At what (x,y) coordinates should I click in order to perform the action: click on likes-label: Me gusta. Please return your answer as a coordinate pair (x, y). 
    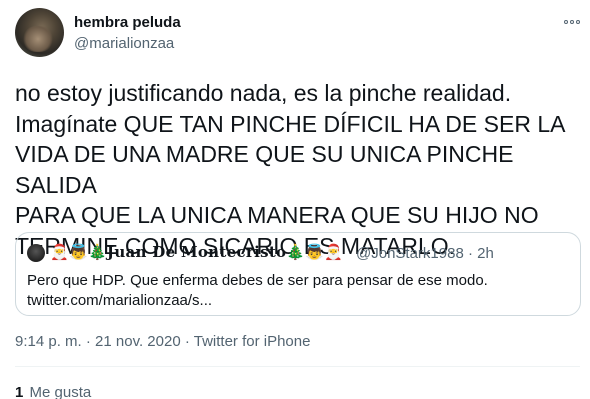
    Looking at the image, I should click on (60, 391).